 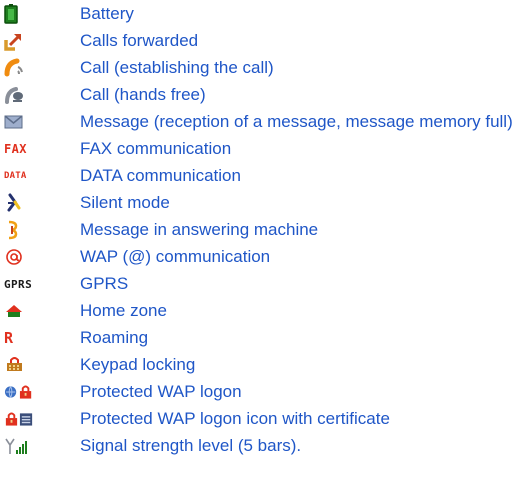 I want to click on data-icon: DATA, so click(x=19, y=176).